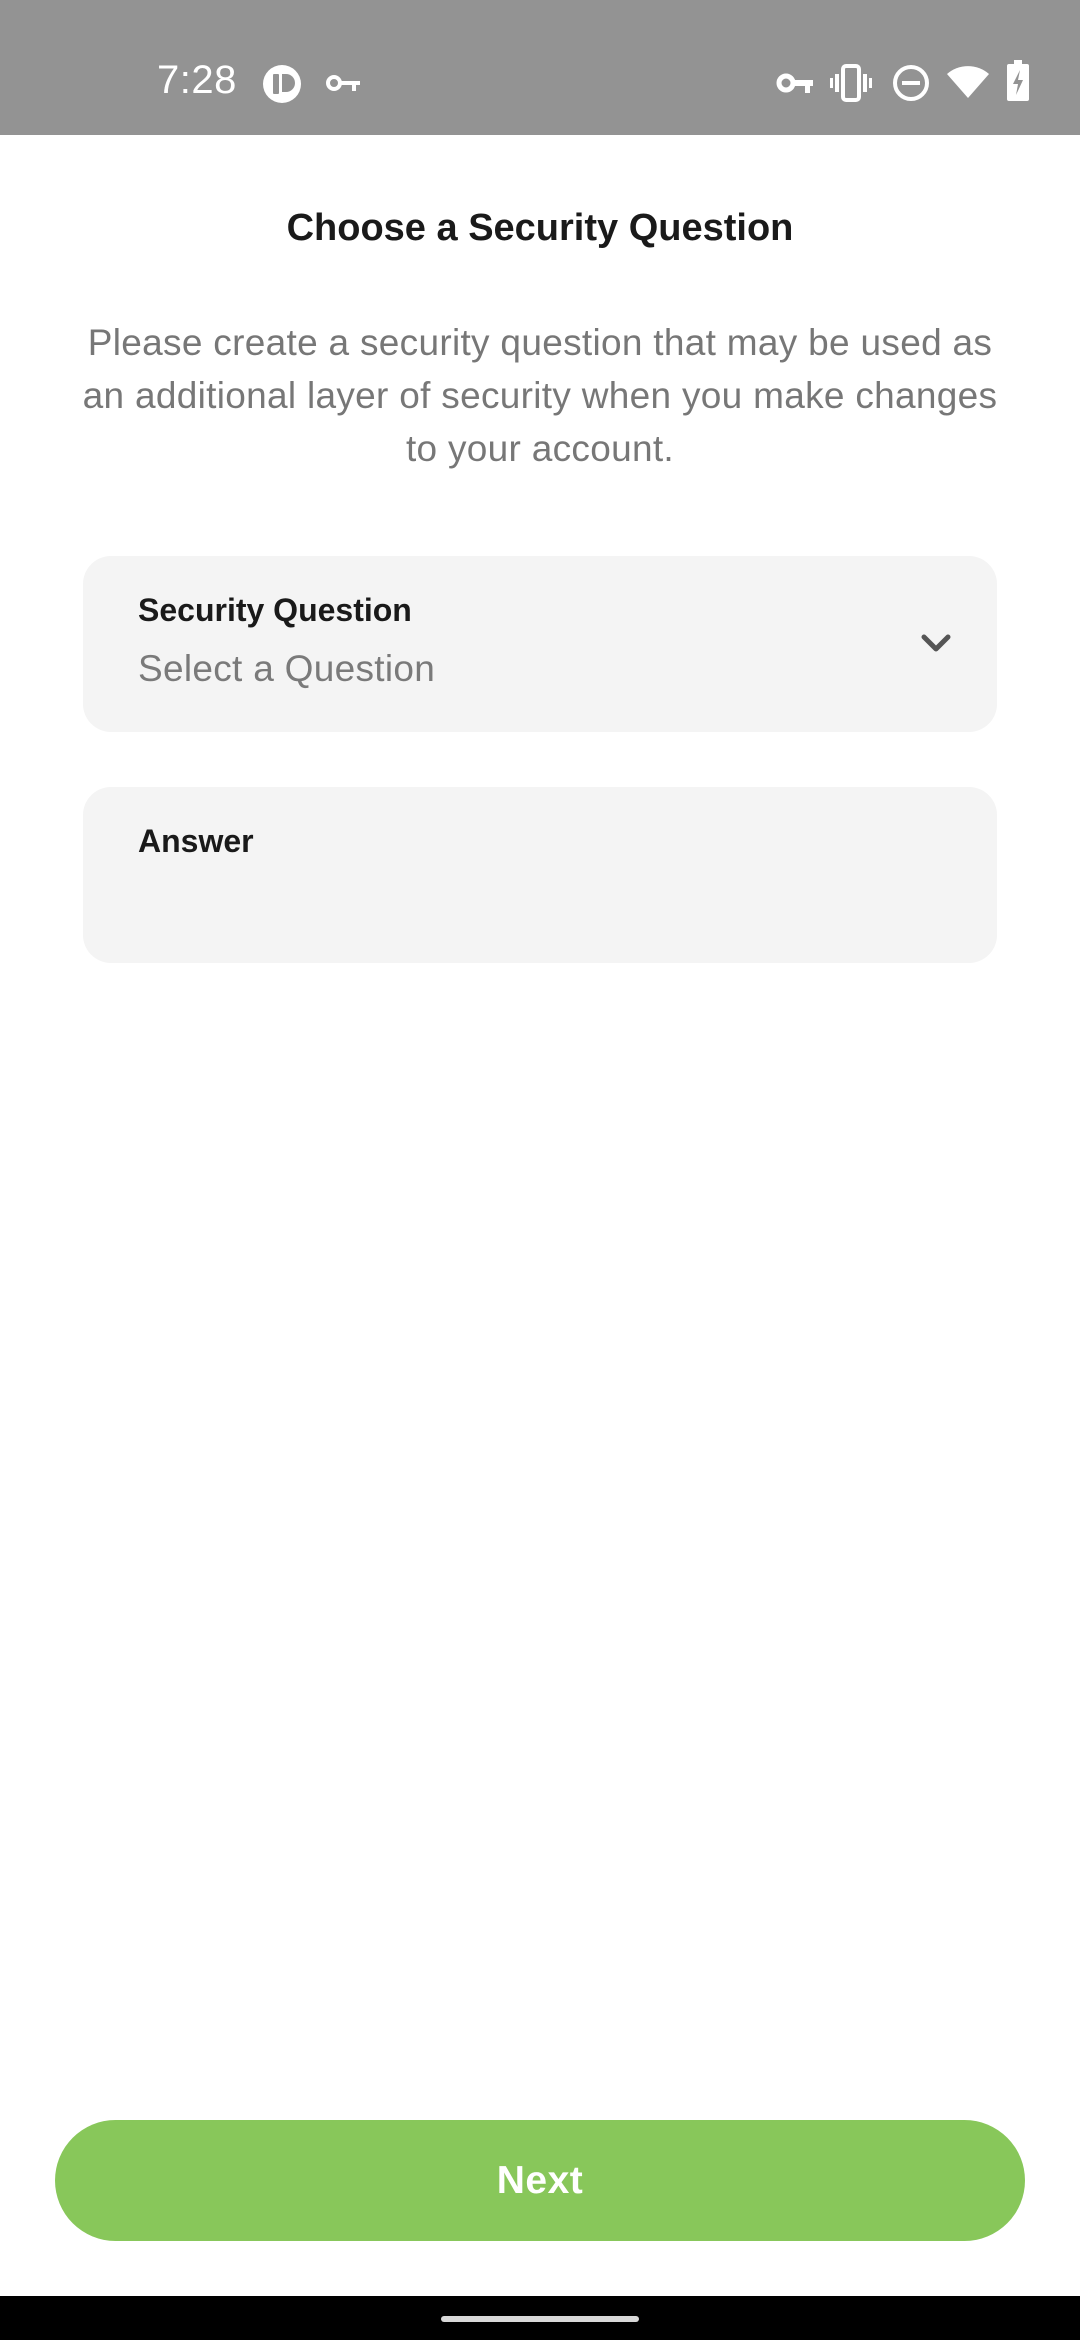 Image resolution: width=1080 pixels, height=2340 pixels. I want to click on status-bar: 7:28, so click(540, 67).